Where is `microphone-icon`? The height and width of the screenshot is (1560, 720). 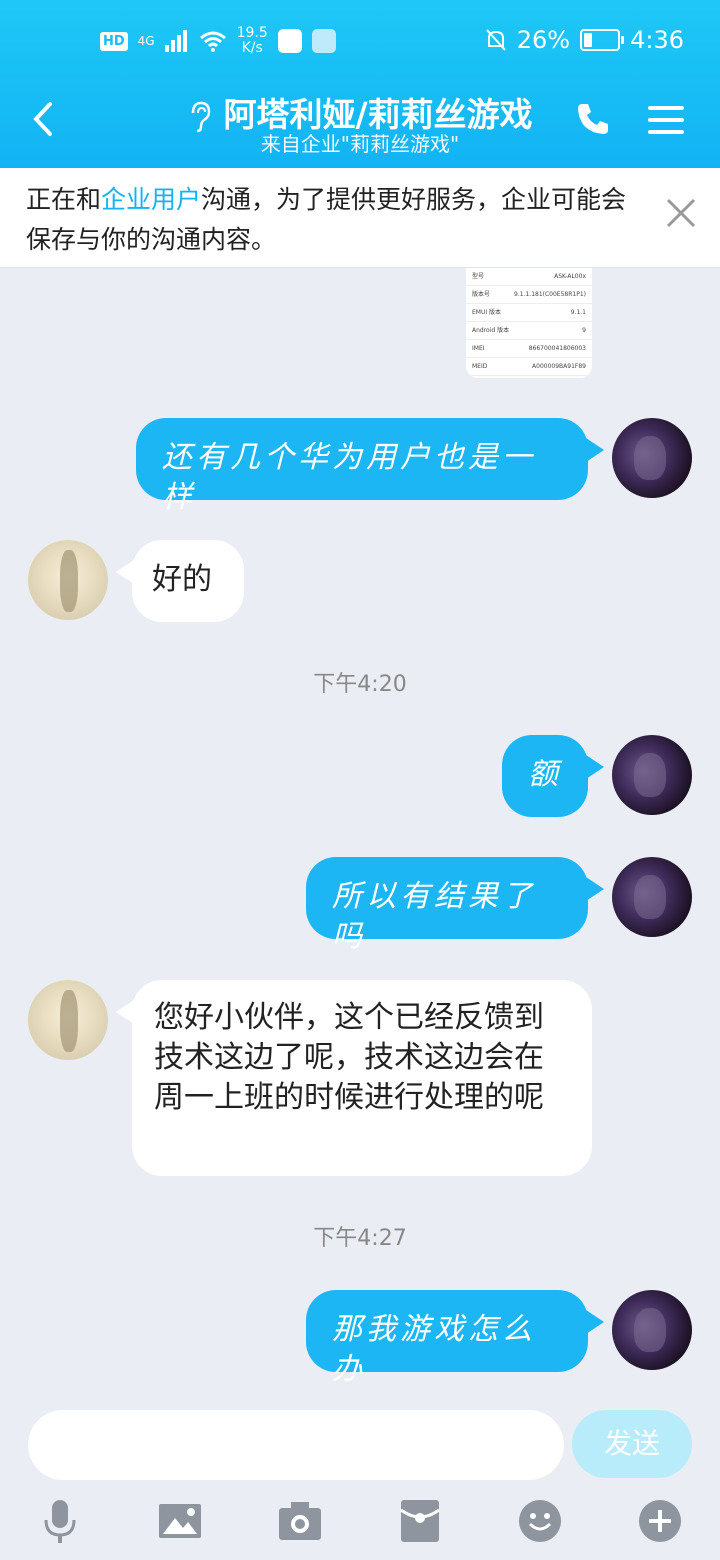
microphone-icon is located at coordinates (60, 1521).